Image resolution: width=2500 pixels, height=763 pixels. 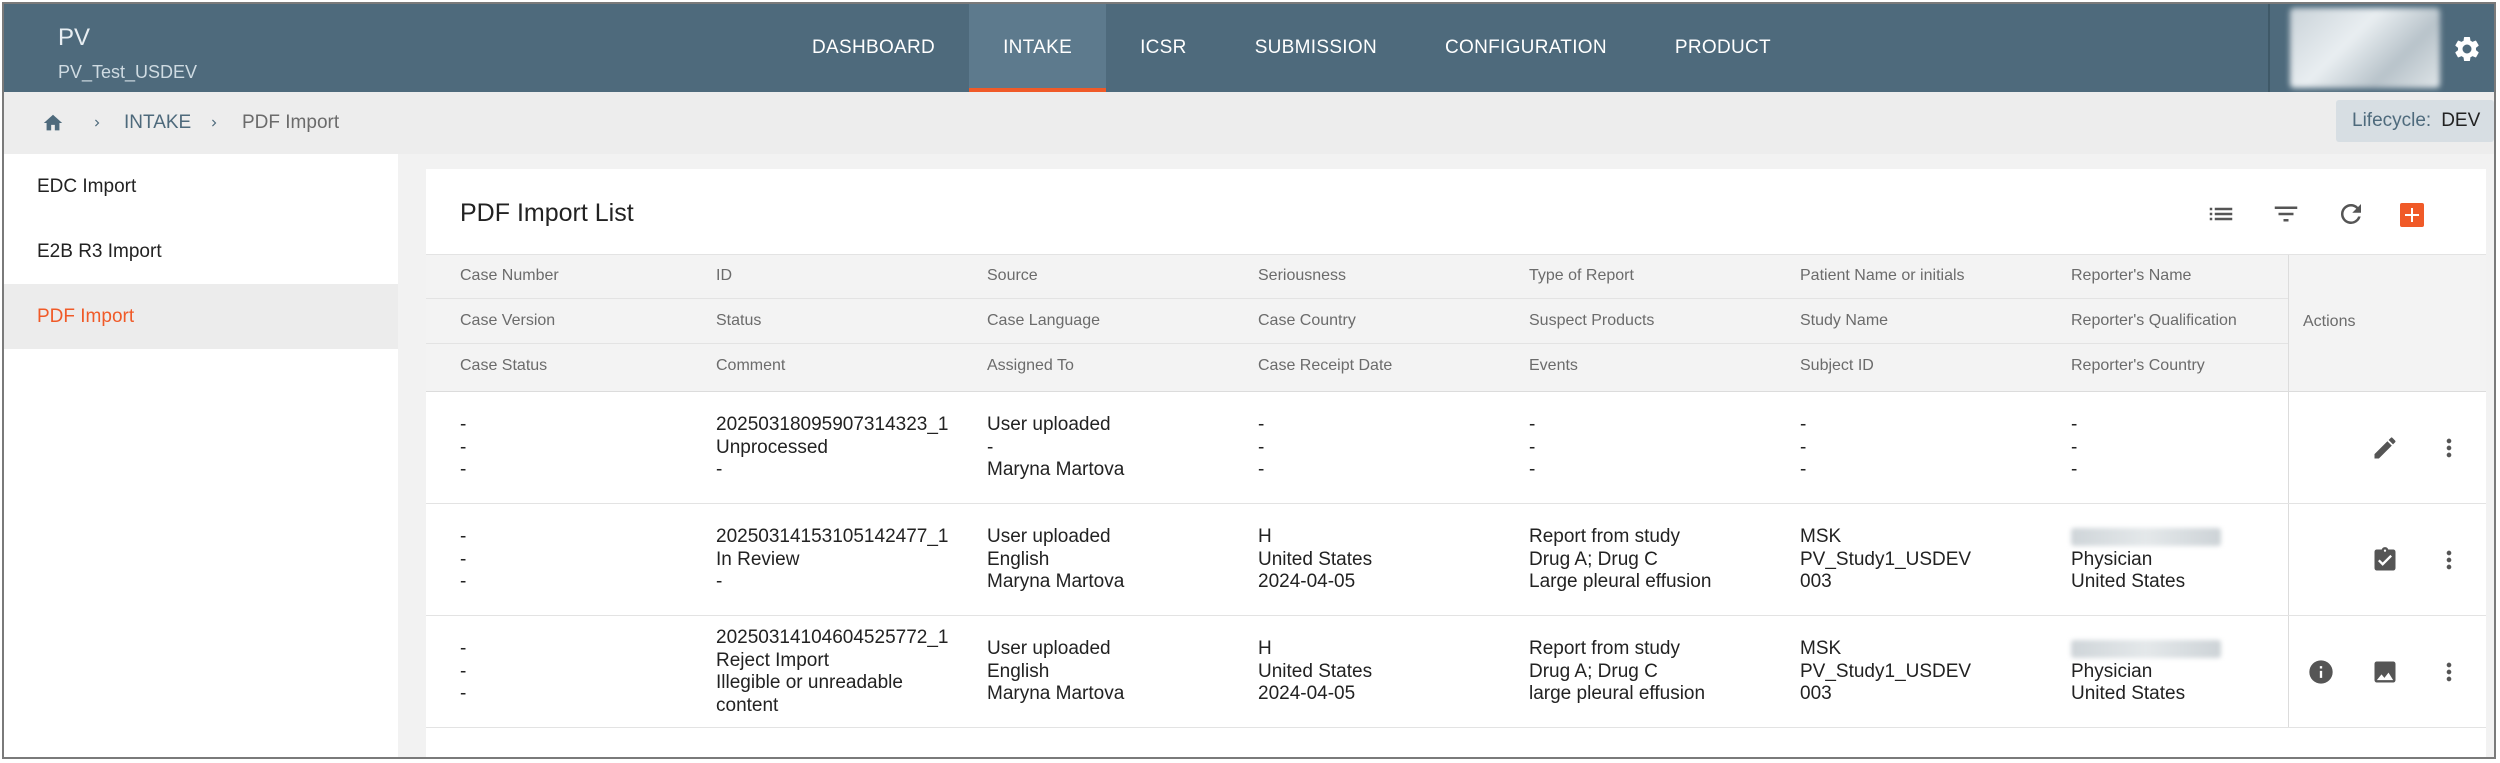 I want to click on column-header: Case Language, so click(x=1043, y=321).